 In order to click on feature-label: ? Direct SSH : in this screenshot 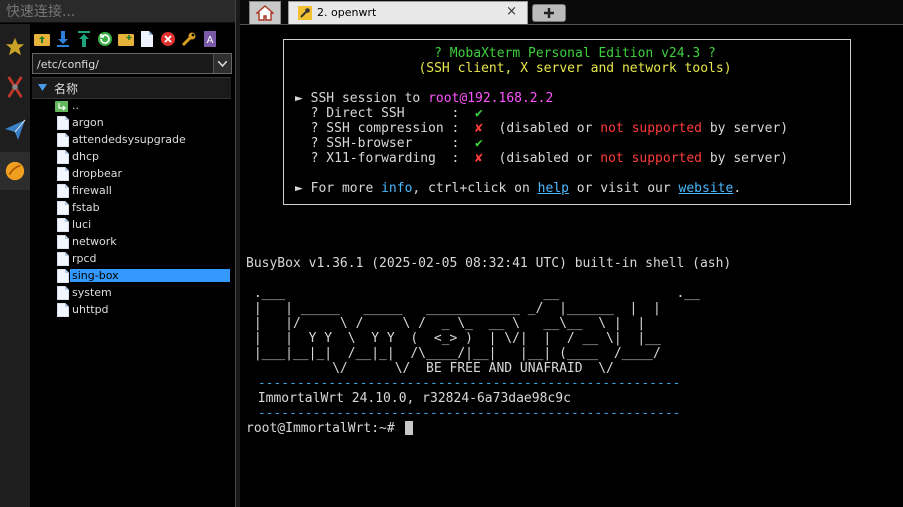, I will do `click(385, 113)`.